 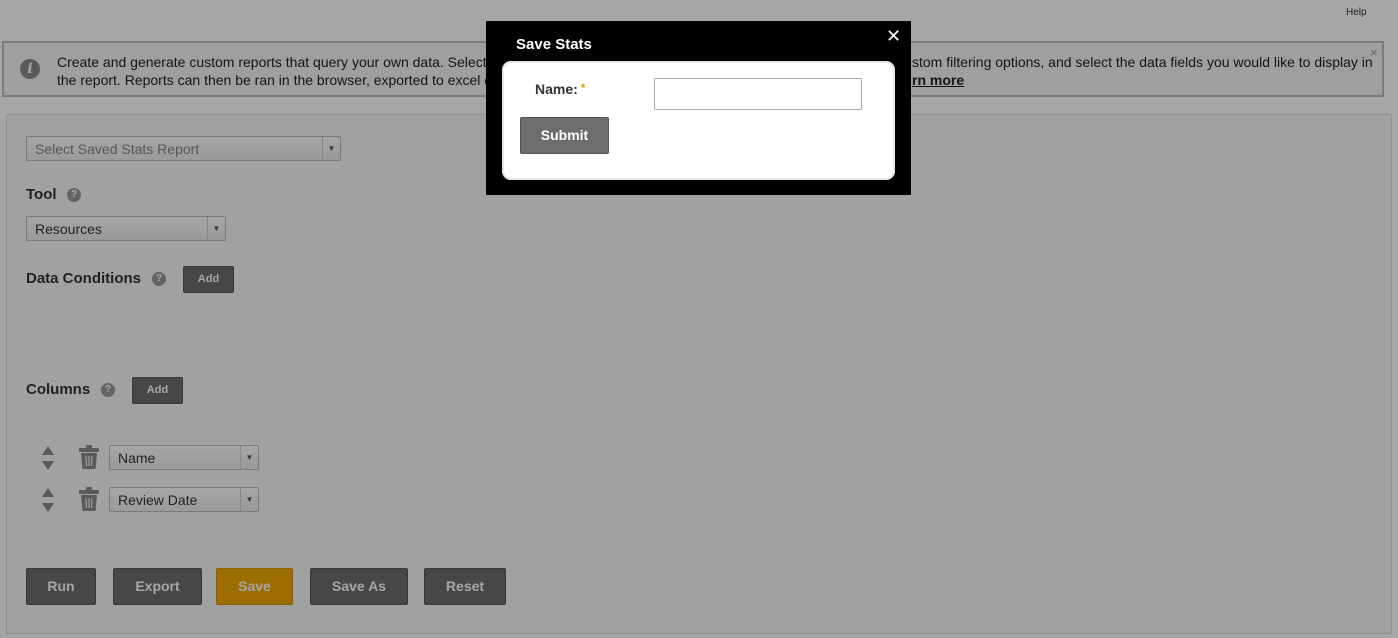 What do you see at coordinates (583, 88) in the screenshot?
I see `required-mark: *` at bounding box center [583, 88].